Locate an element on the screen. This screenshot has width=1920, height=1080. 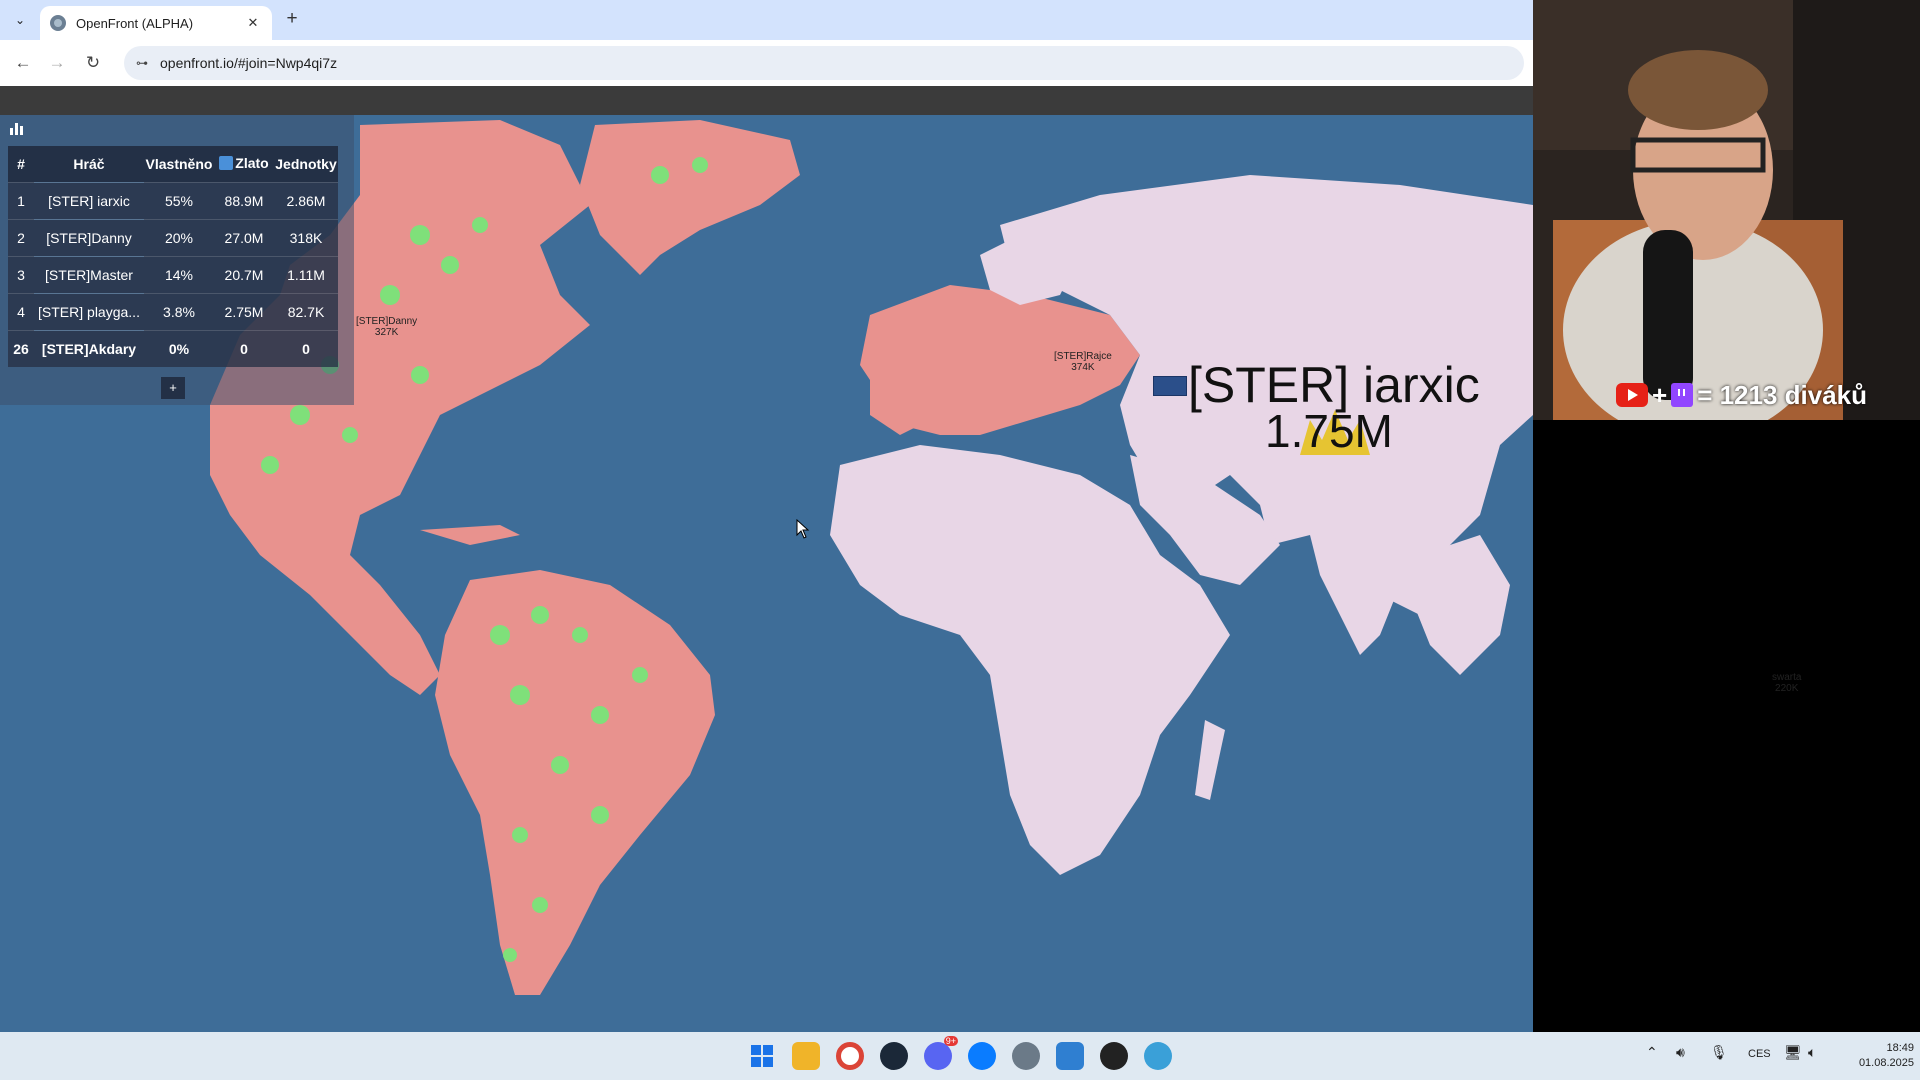
player-flag-icon is located at coordinates (1170, 386).